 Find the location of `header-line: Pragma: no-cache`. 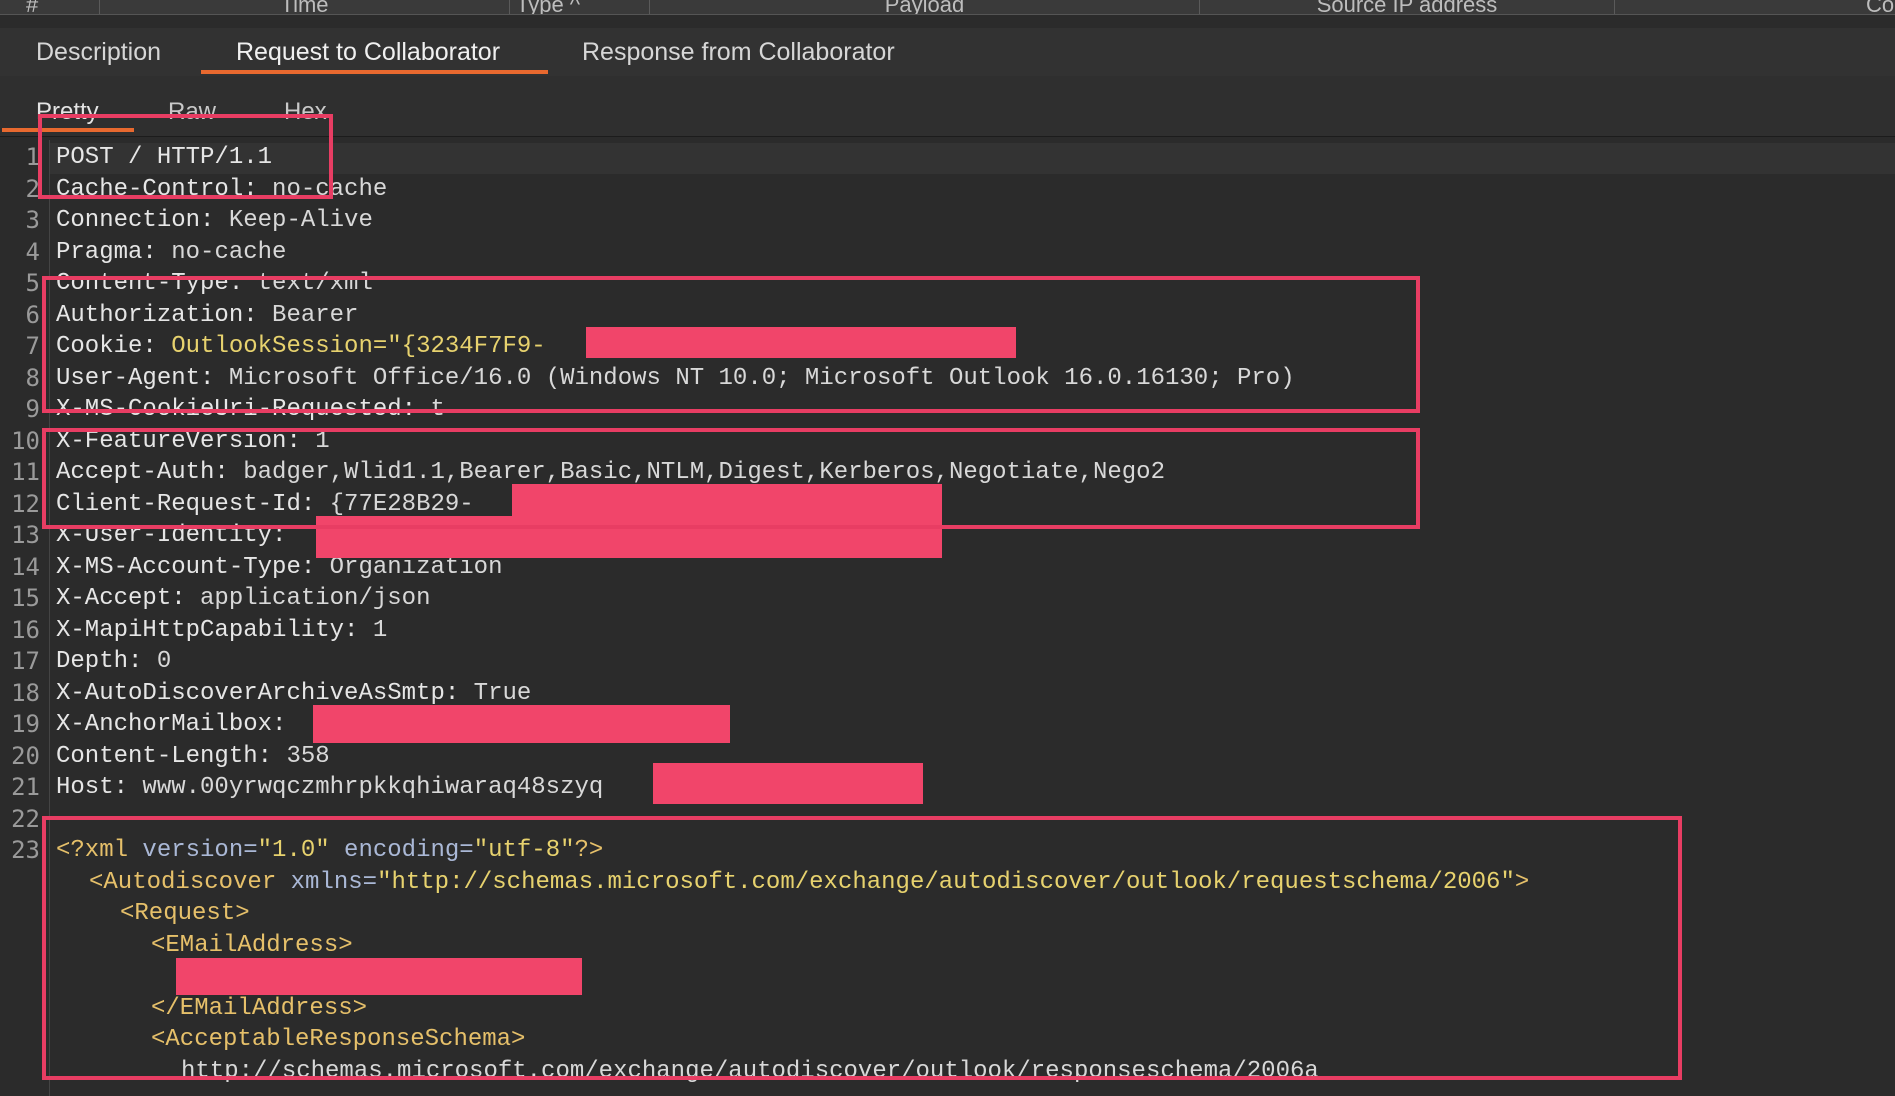

header-line: Pragma: no-cache is located at coordinates (171, 253).